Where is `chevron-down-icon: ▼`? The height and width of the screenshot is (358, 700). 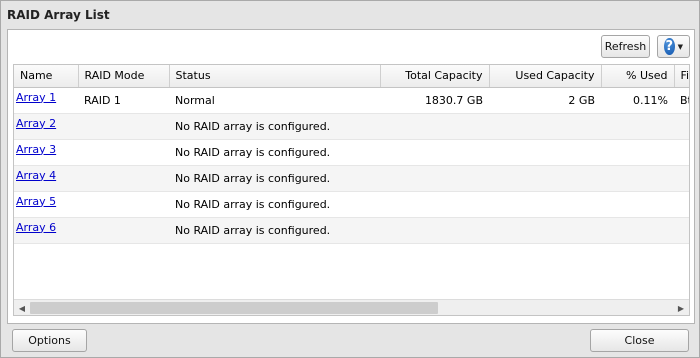 chevron-down-icon: ▼ is located at coordinates (680, 46).